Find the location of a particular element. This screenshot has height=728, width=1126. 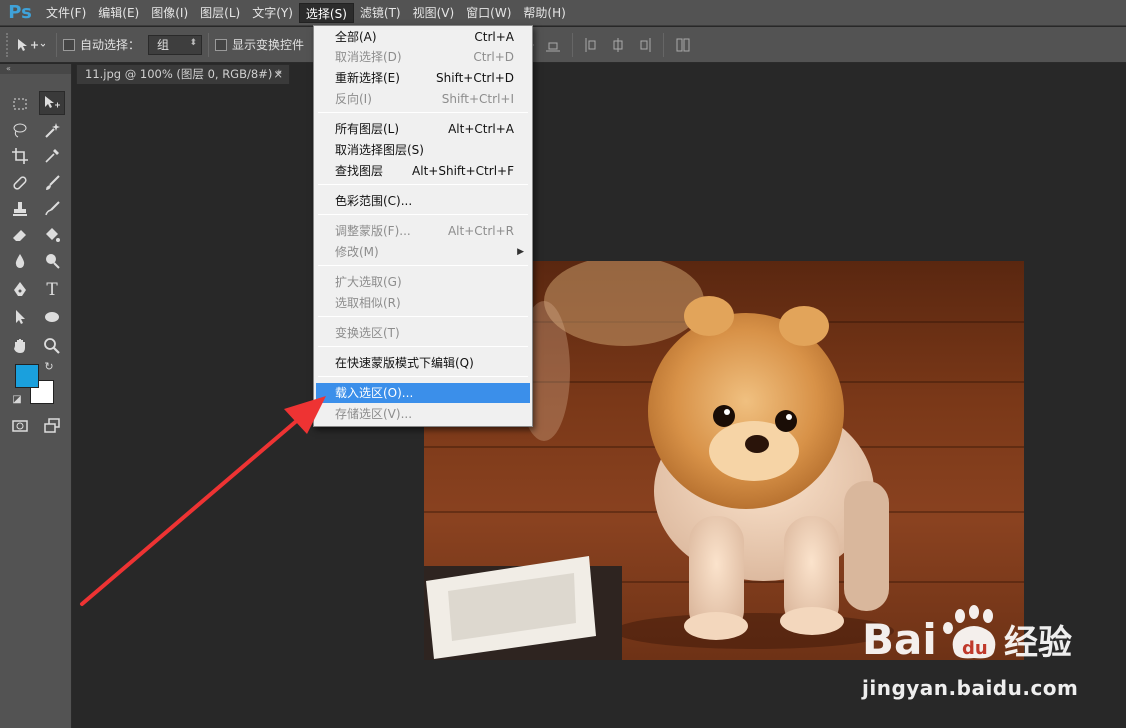

hand-tool-icon is located at coordinates (20, 346).